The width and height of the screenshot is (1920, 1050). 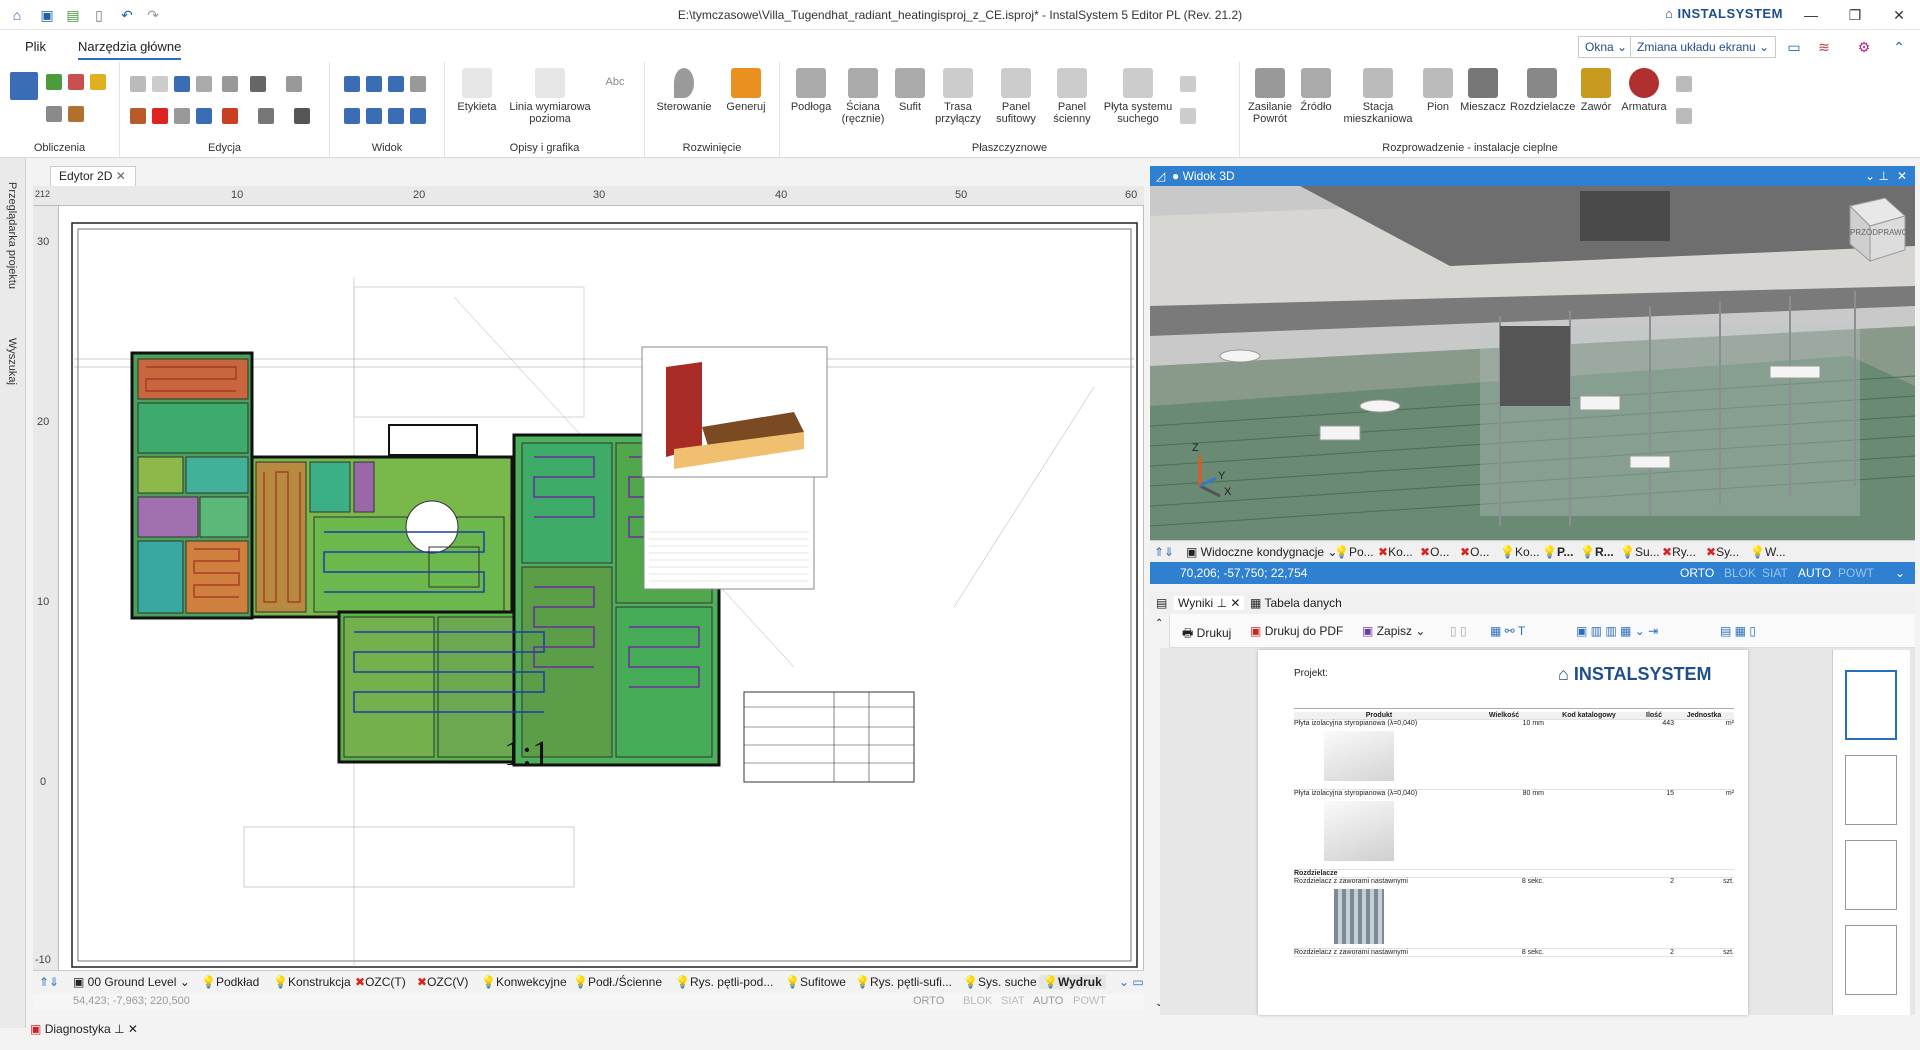 I want to click on level-arrows-icon: ⇑⇓, so click(x=1164, y=552).